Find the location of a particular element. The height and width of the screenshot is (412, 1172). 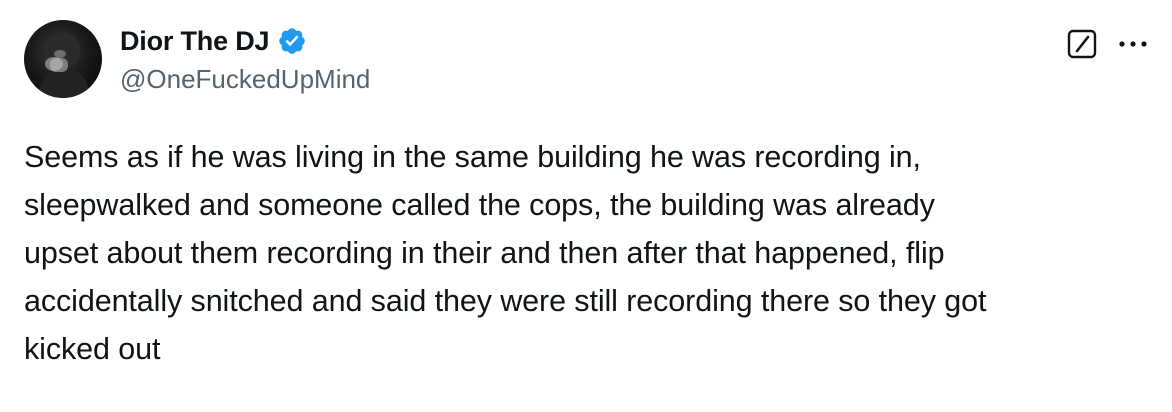

profile-photo-icon is located at coordinates (64, 65).